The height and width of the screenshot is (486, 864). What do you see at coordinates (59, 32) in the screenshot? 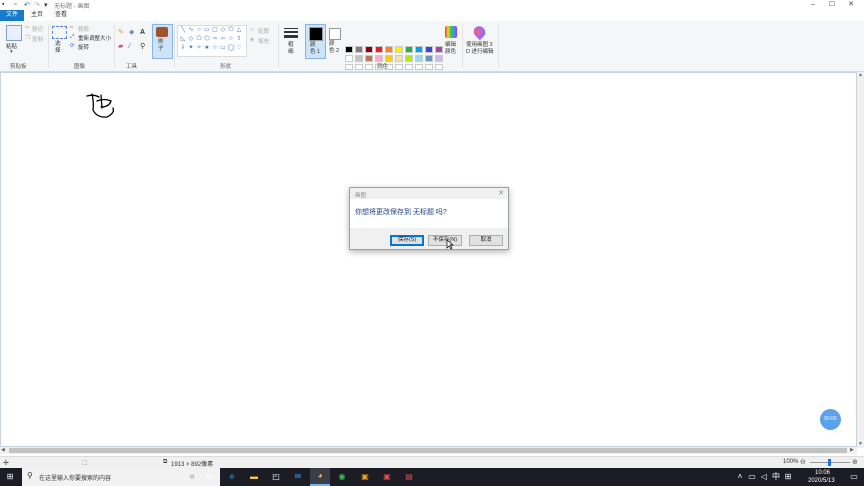
I see `select-icon` at bounding box center [59, 32].